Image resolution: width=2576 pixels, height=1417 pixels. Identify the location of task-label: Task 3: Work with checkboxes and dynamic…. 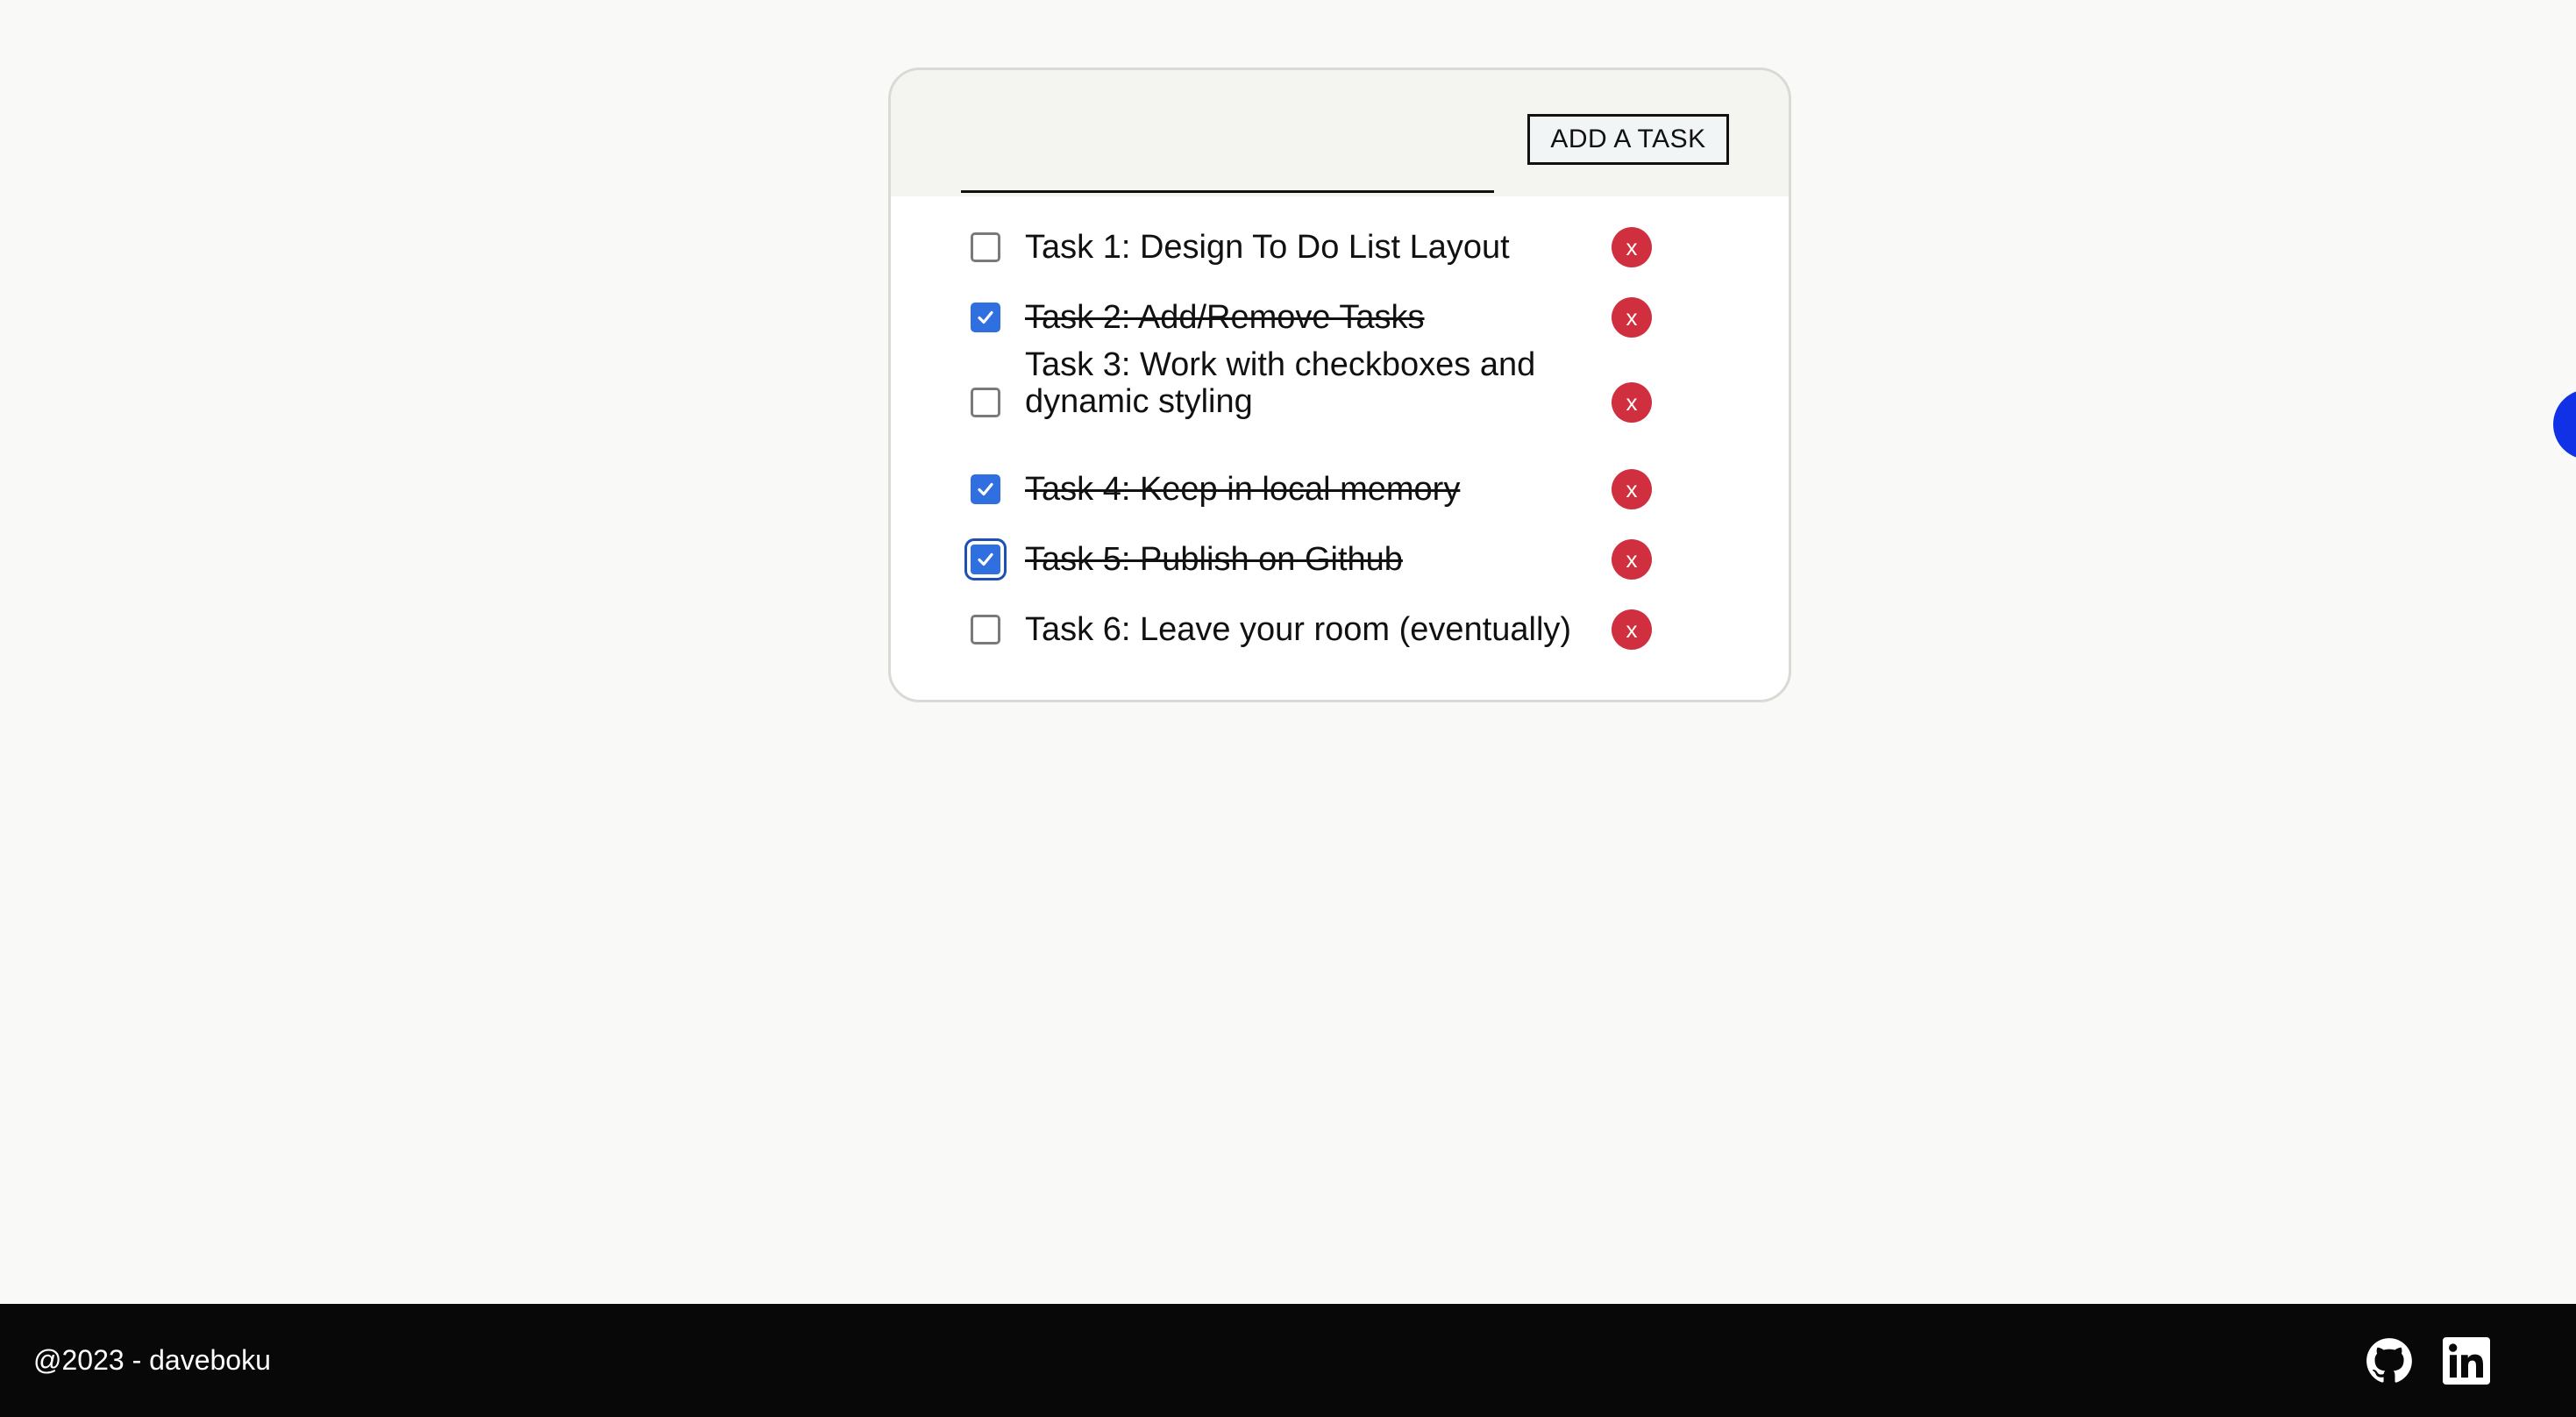
(1280, 383).